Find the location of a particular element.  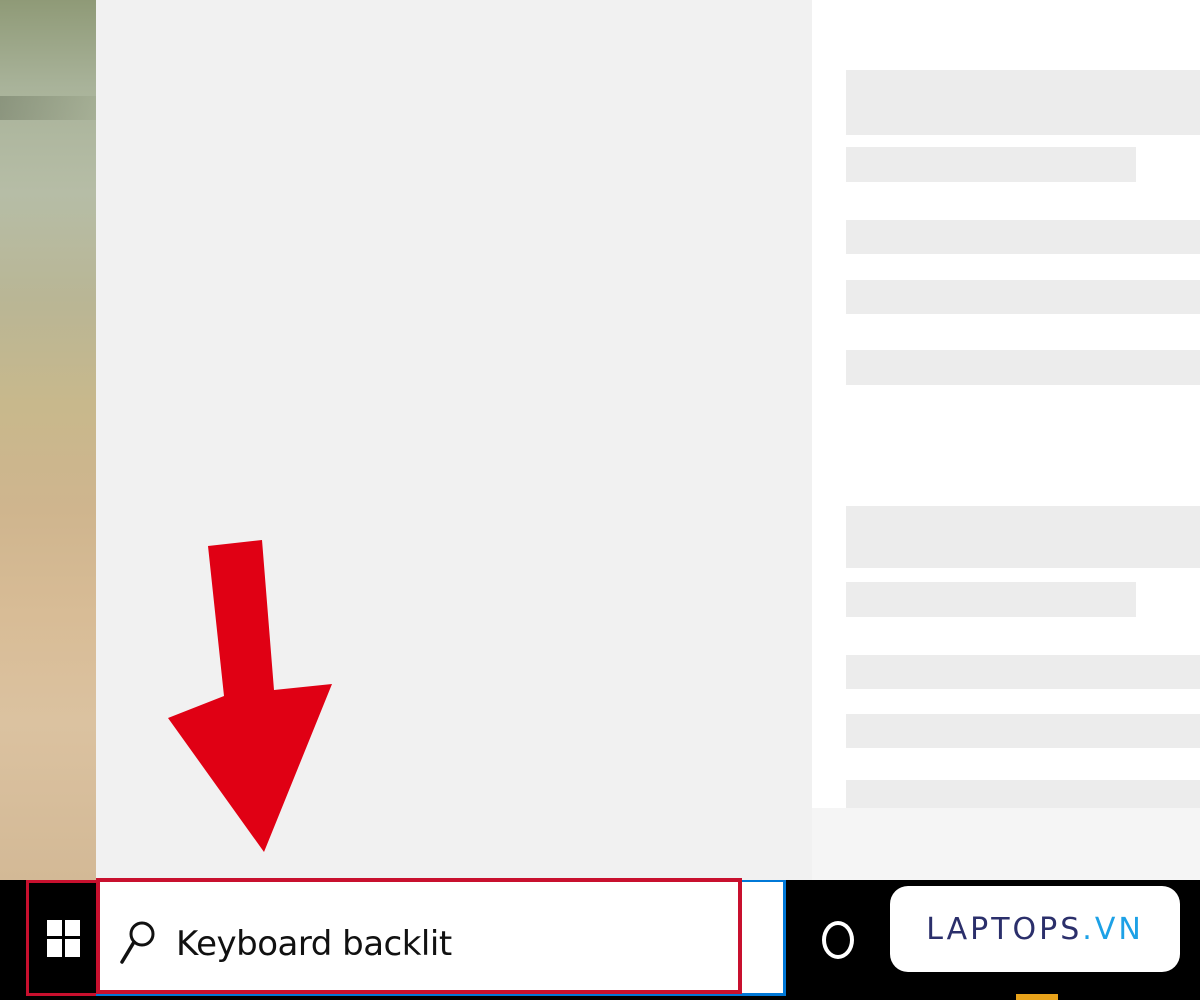

watermark-text-main: LAPTOPS is located at coordinates (1004, 929).